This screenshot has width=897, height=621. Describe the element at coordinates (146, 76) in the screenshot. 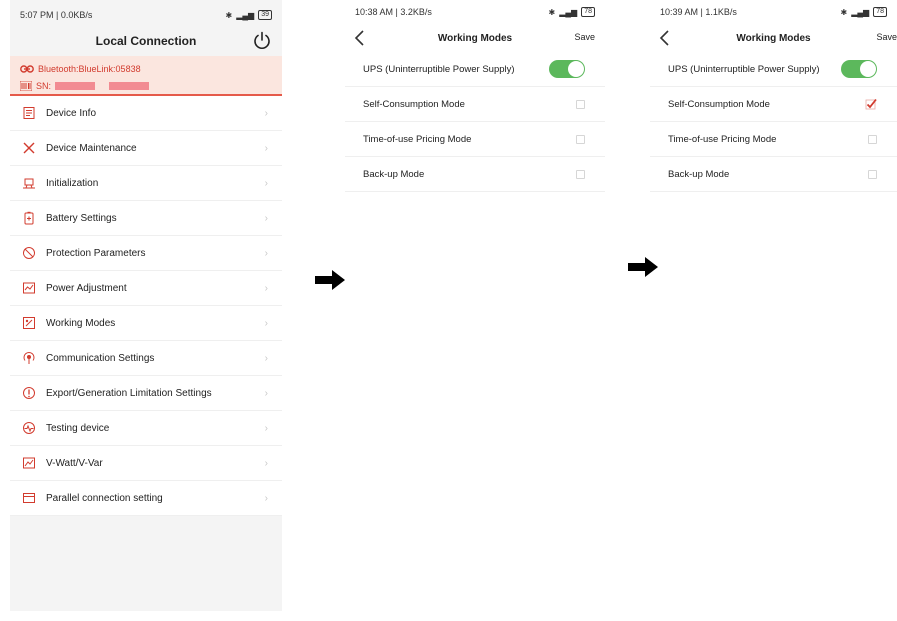

I see `connection-panel: Bluetooth:BlueLink:05838 SN:` at that location.